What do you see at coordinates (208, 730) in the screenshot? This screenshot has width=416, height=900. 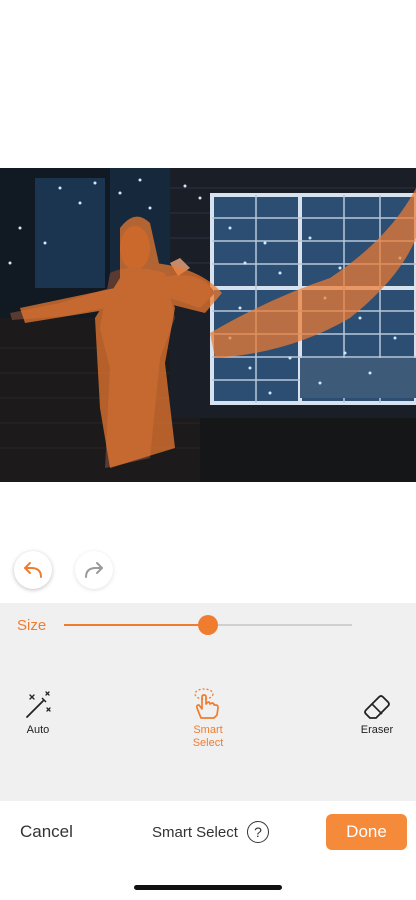 I see `tool-smart-label-line1: Smart` at bounding box center [208, 730].